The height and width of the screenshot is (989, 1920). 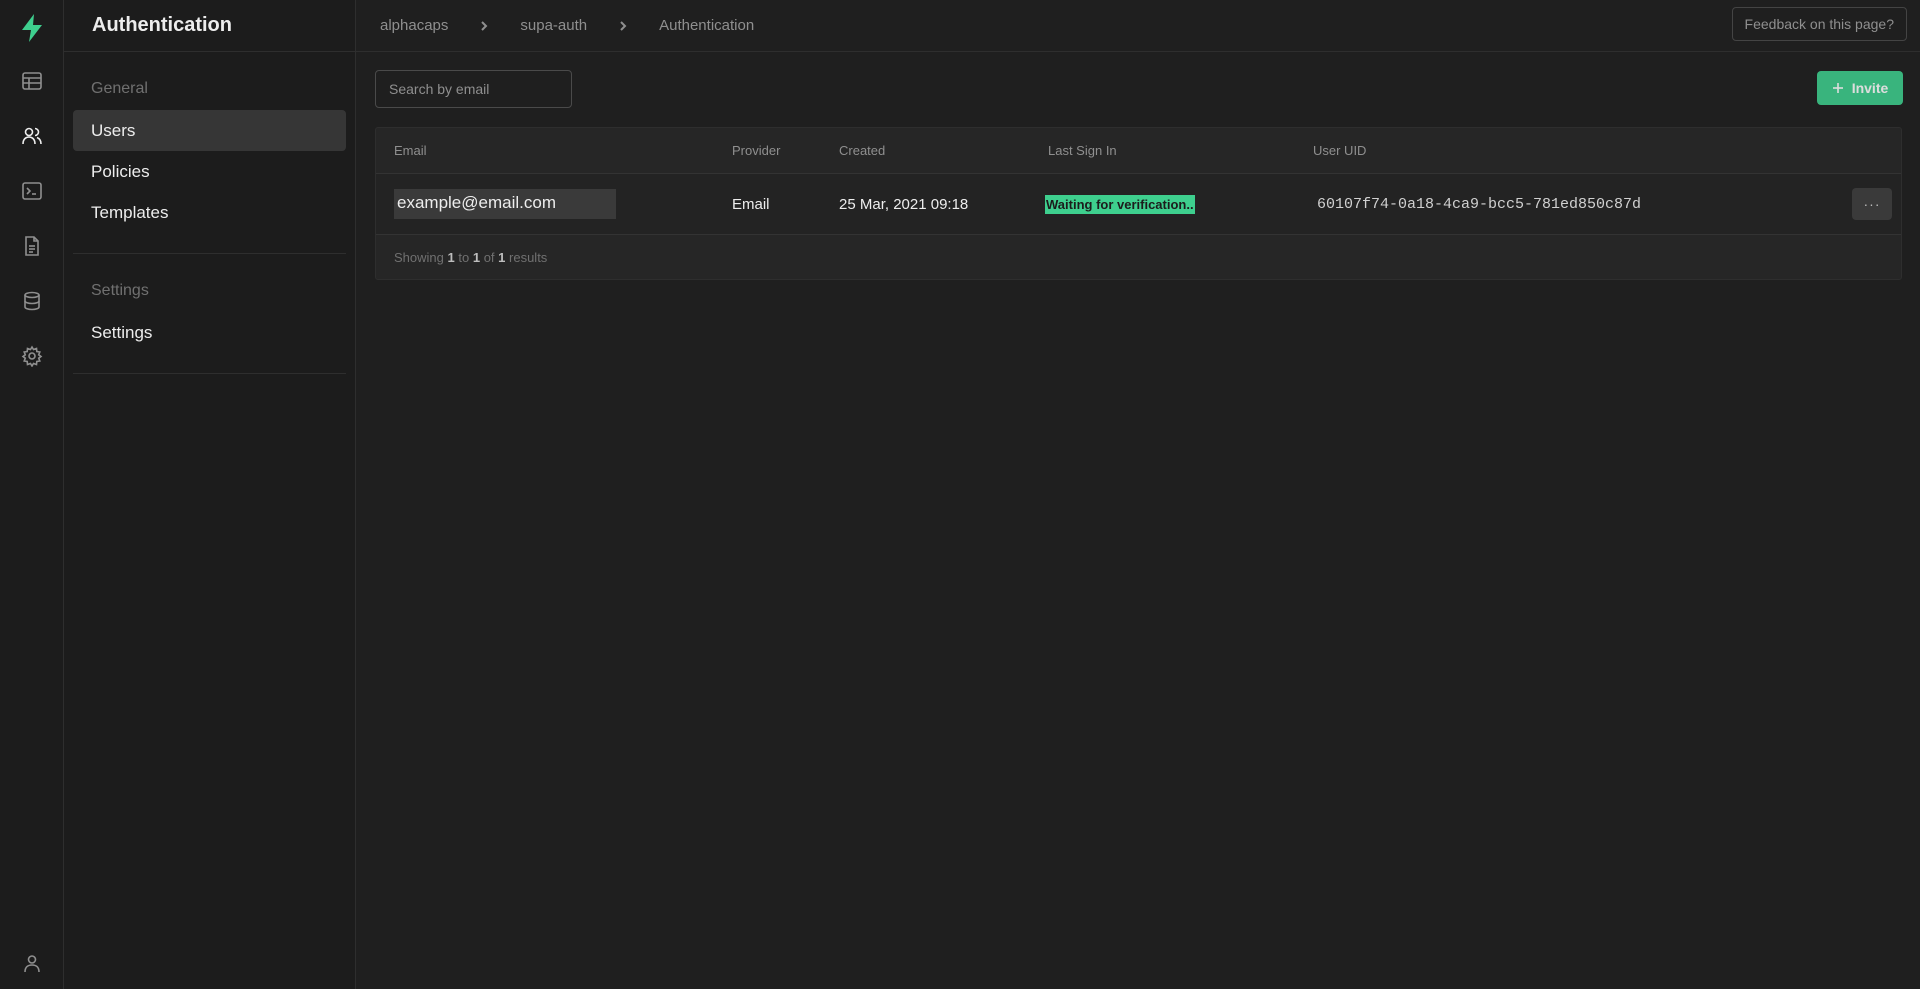 I want to click on section-title: Authentication, so click(x=162, y=25).